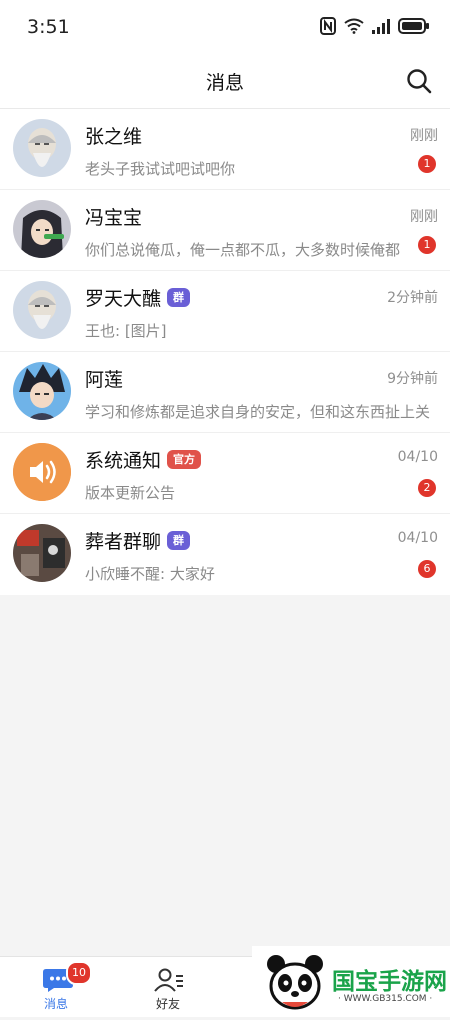  I want to click on search-icon, so click(419, 81).